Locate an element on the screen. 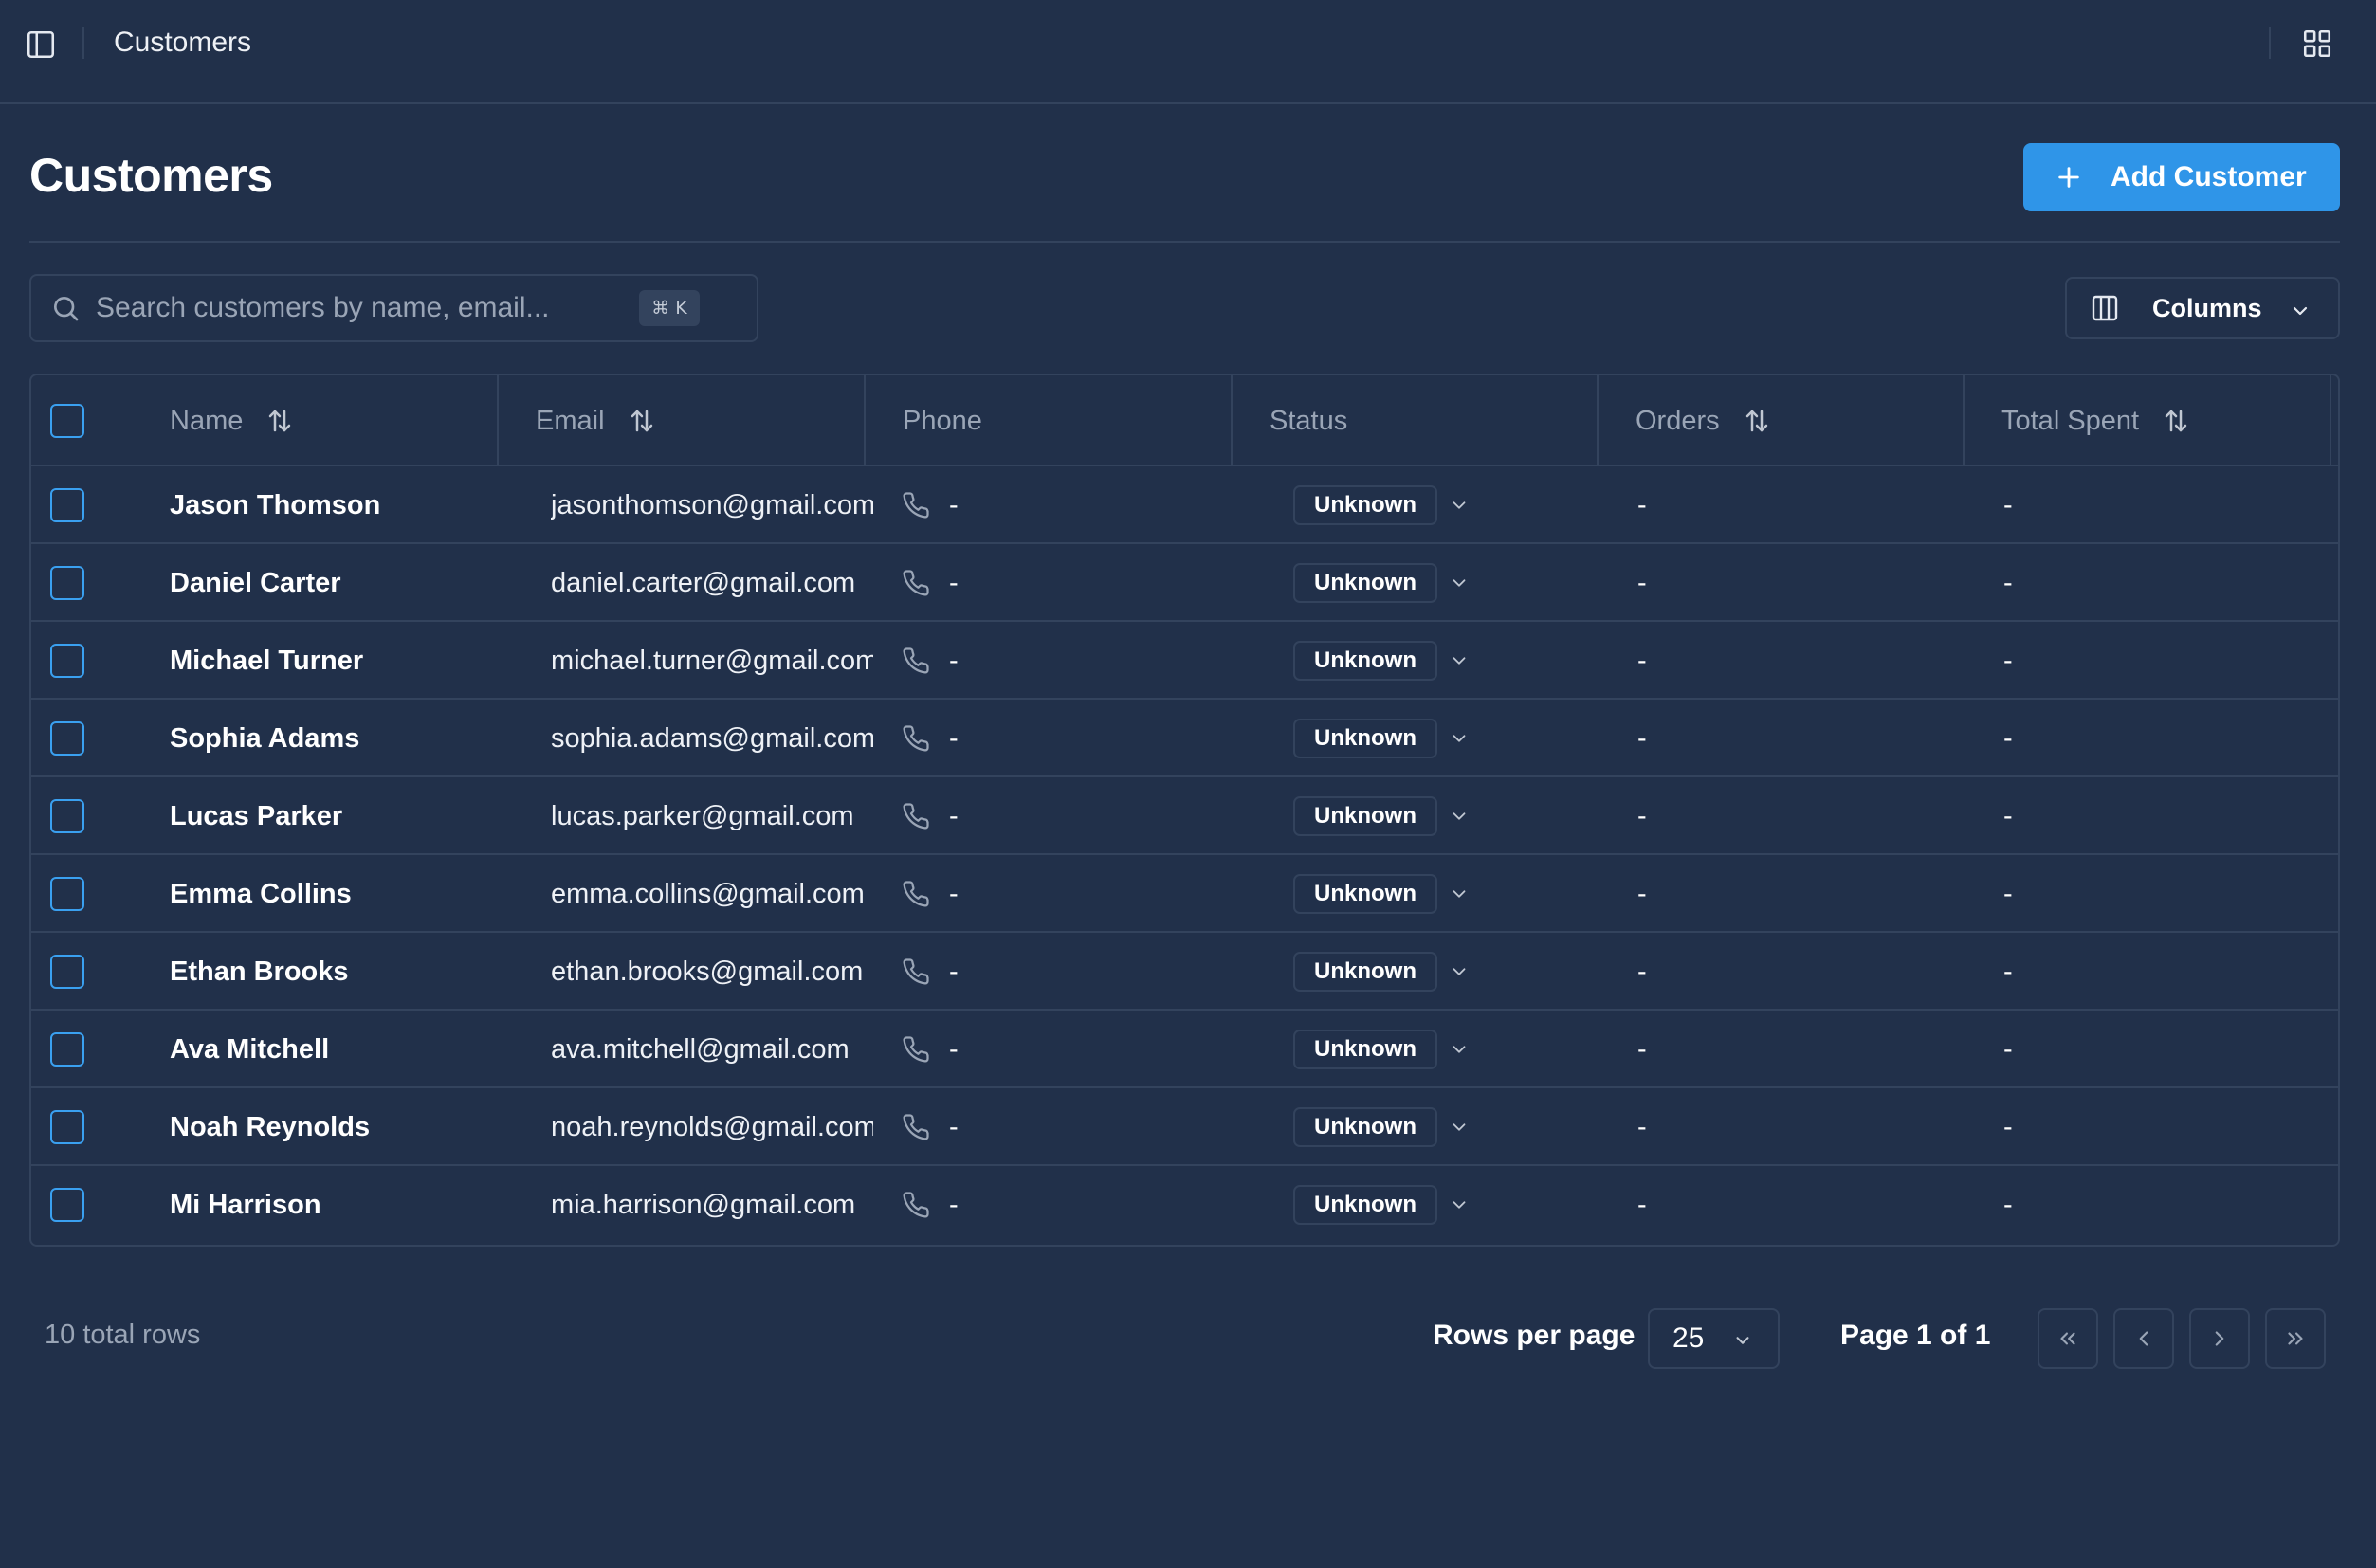 The height and width of the screenshot is (1568, 2376). column-header-total-spent: Total Spent is located at coordinates (2095, 420).